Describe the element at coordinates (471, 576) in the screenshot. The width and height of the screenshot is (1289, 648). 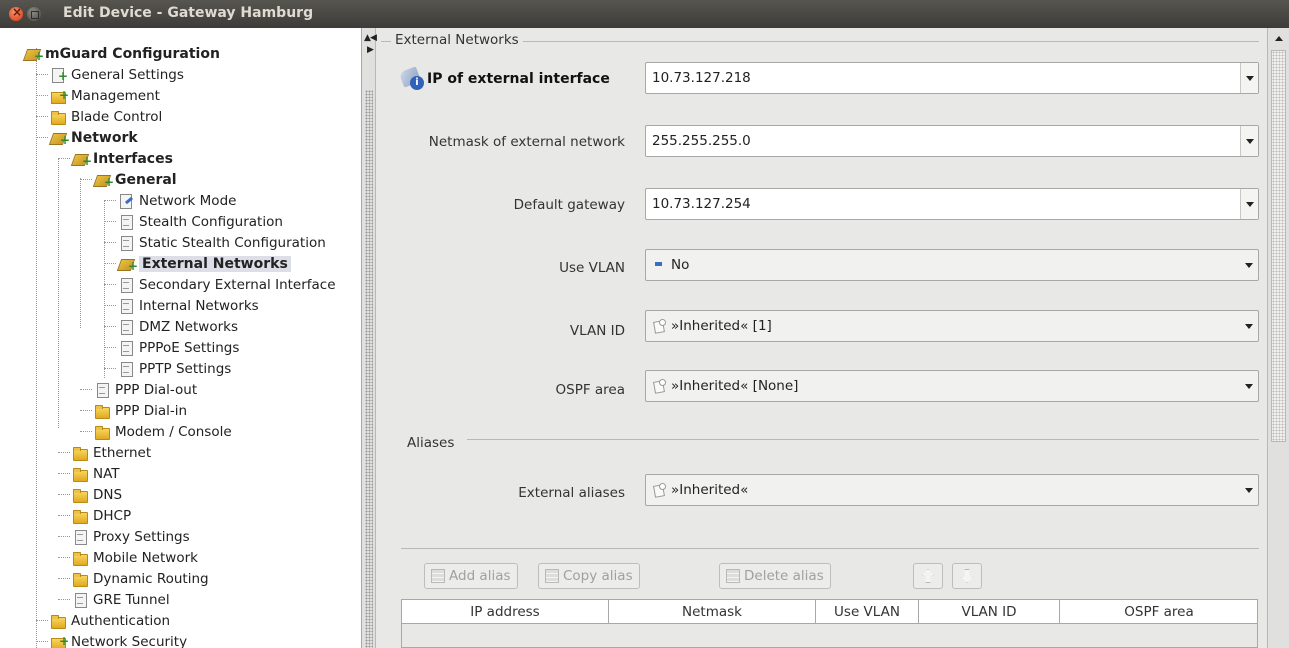
I see `add-alias-button: Add alias` at that location.